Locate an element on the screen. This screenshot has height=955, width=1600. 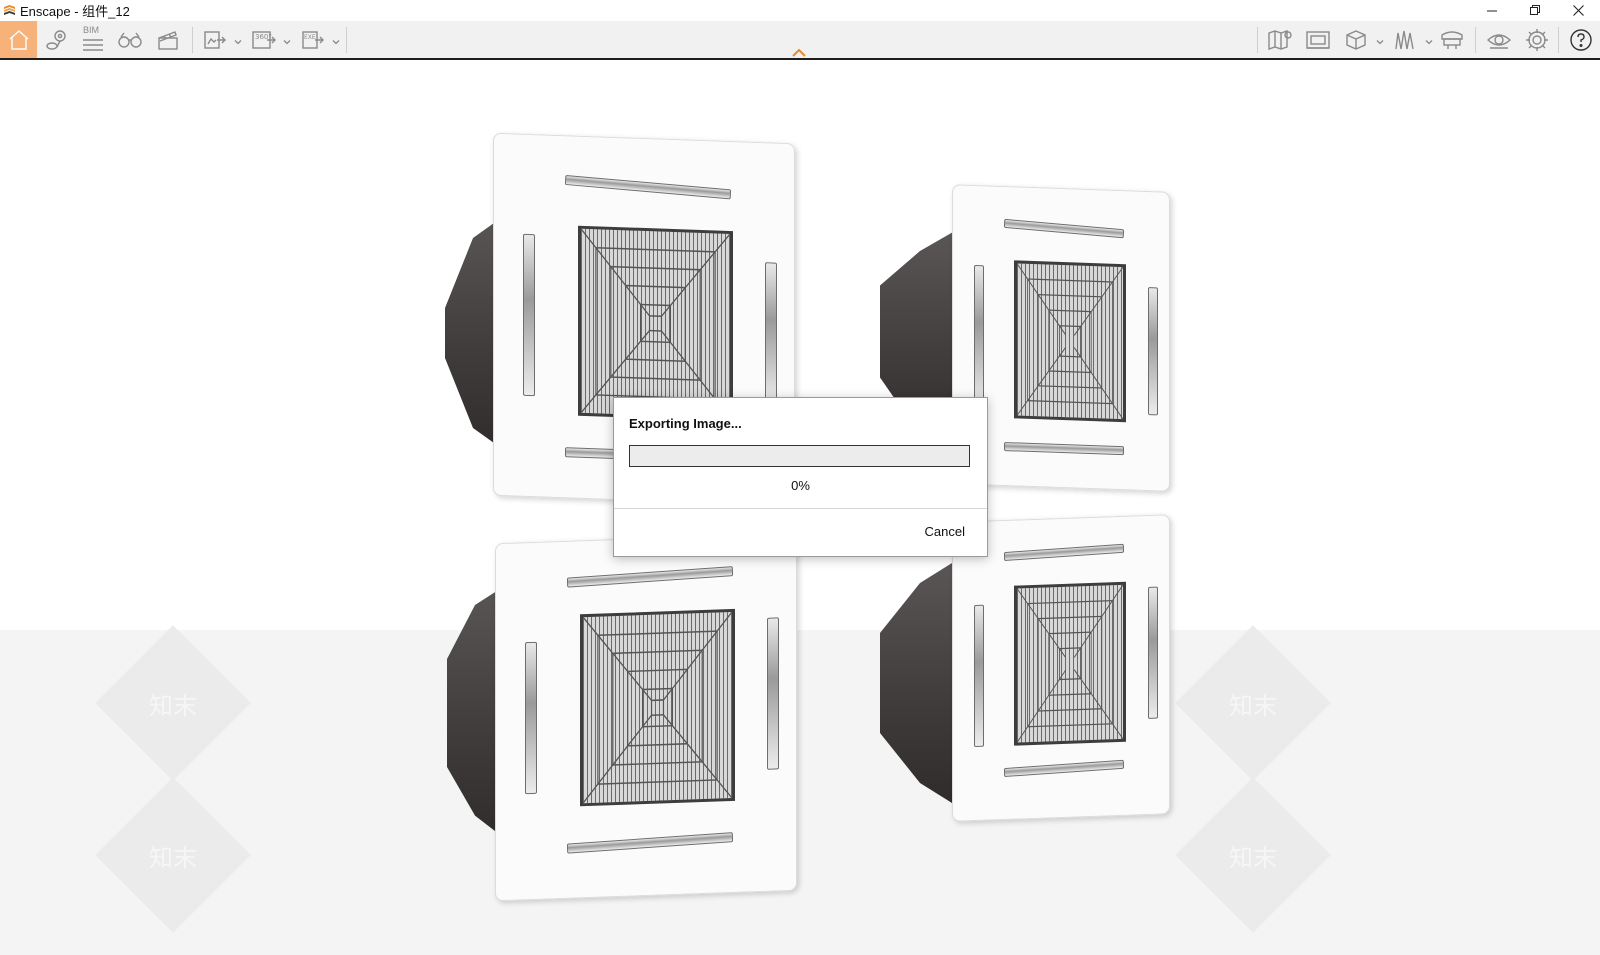
main-toolbar: BIM 360° EXE is located at coordinates (800, 40).